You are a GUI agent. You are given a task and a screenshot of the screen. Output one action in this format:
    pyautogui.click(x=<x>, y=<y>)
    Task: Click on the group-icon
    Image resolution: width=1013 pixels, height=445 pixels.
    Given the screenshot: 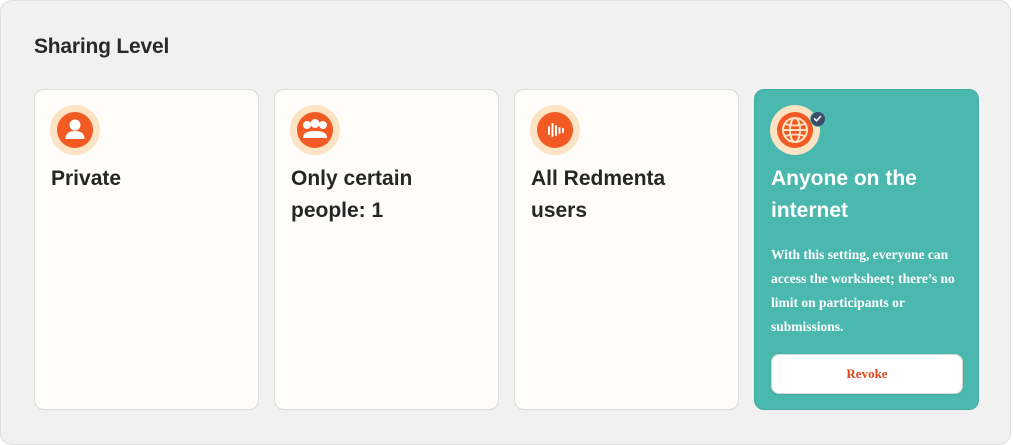 What is the action you would take?
    pyautogui.click(x=315, y=130)
    